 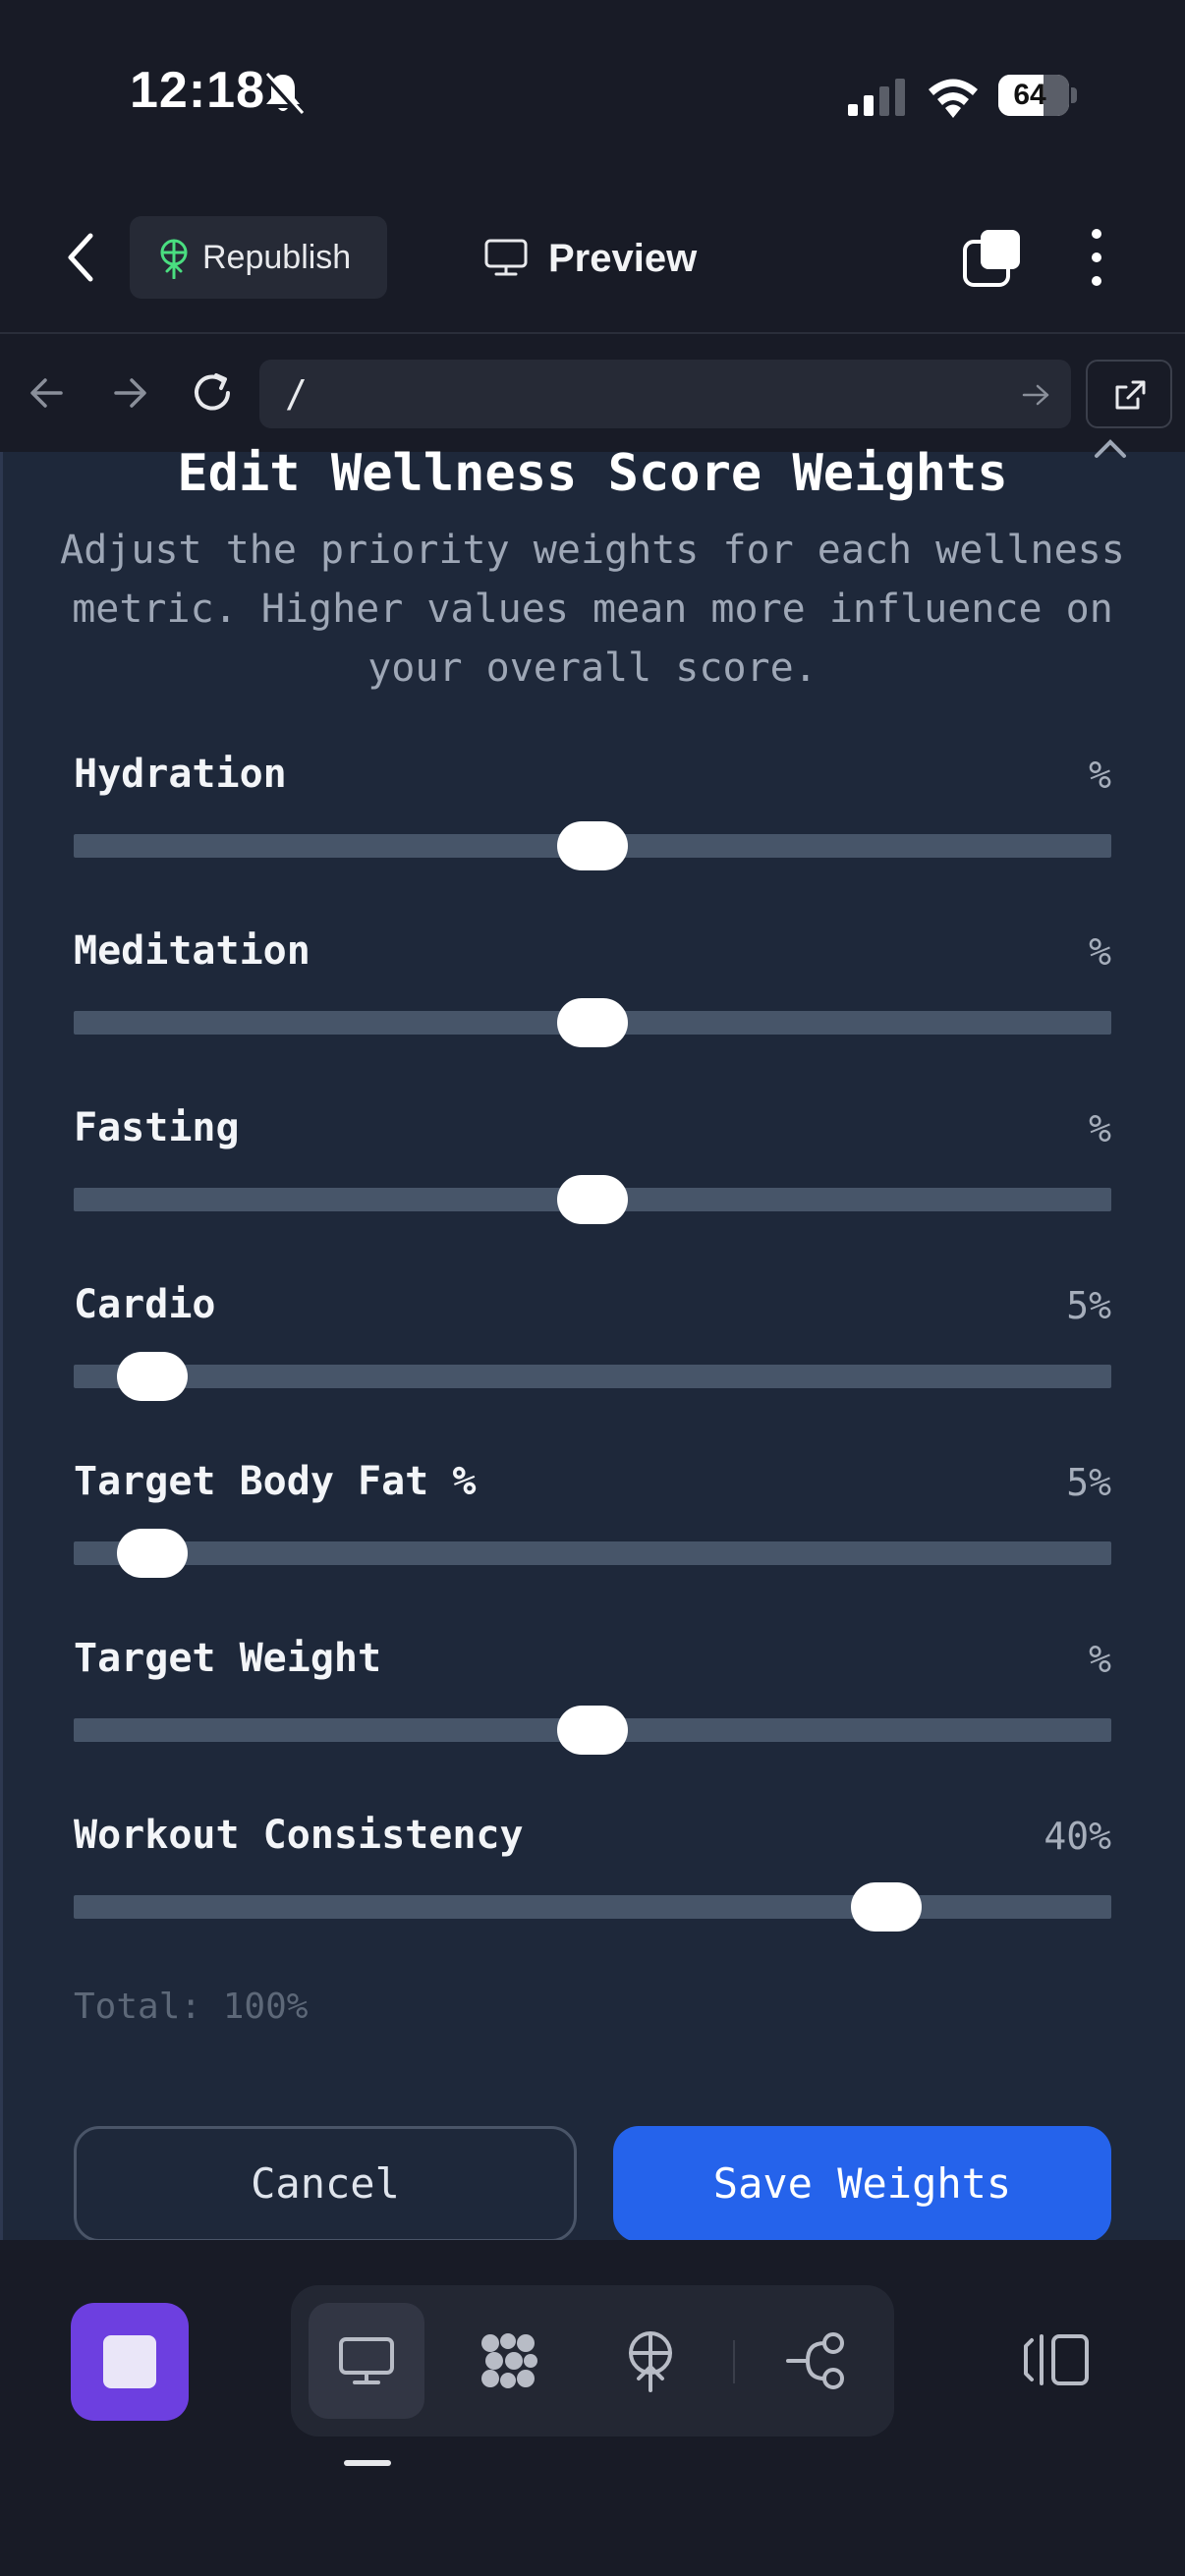 I want to click on external-link-icon, so click(x=1131, y=395).